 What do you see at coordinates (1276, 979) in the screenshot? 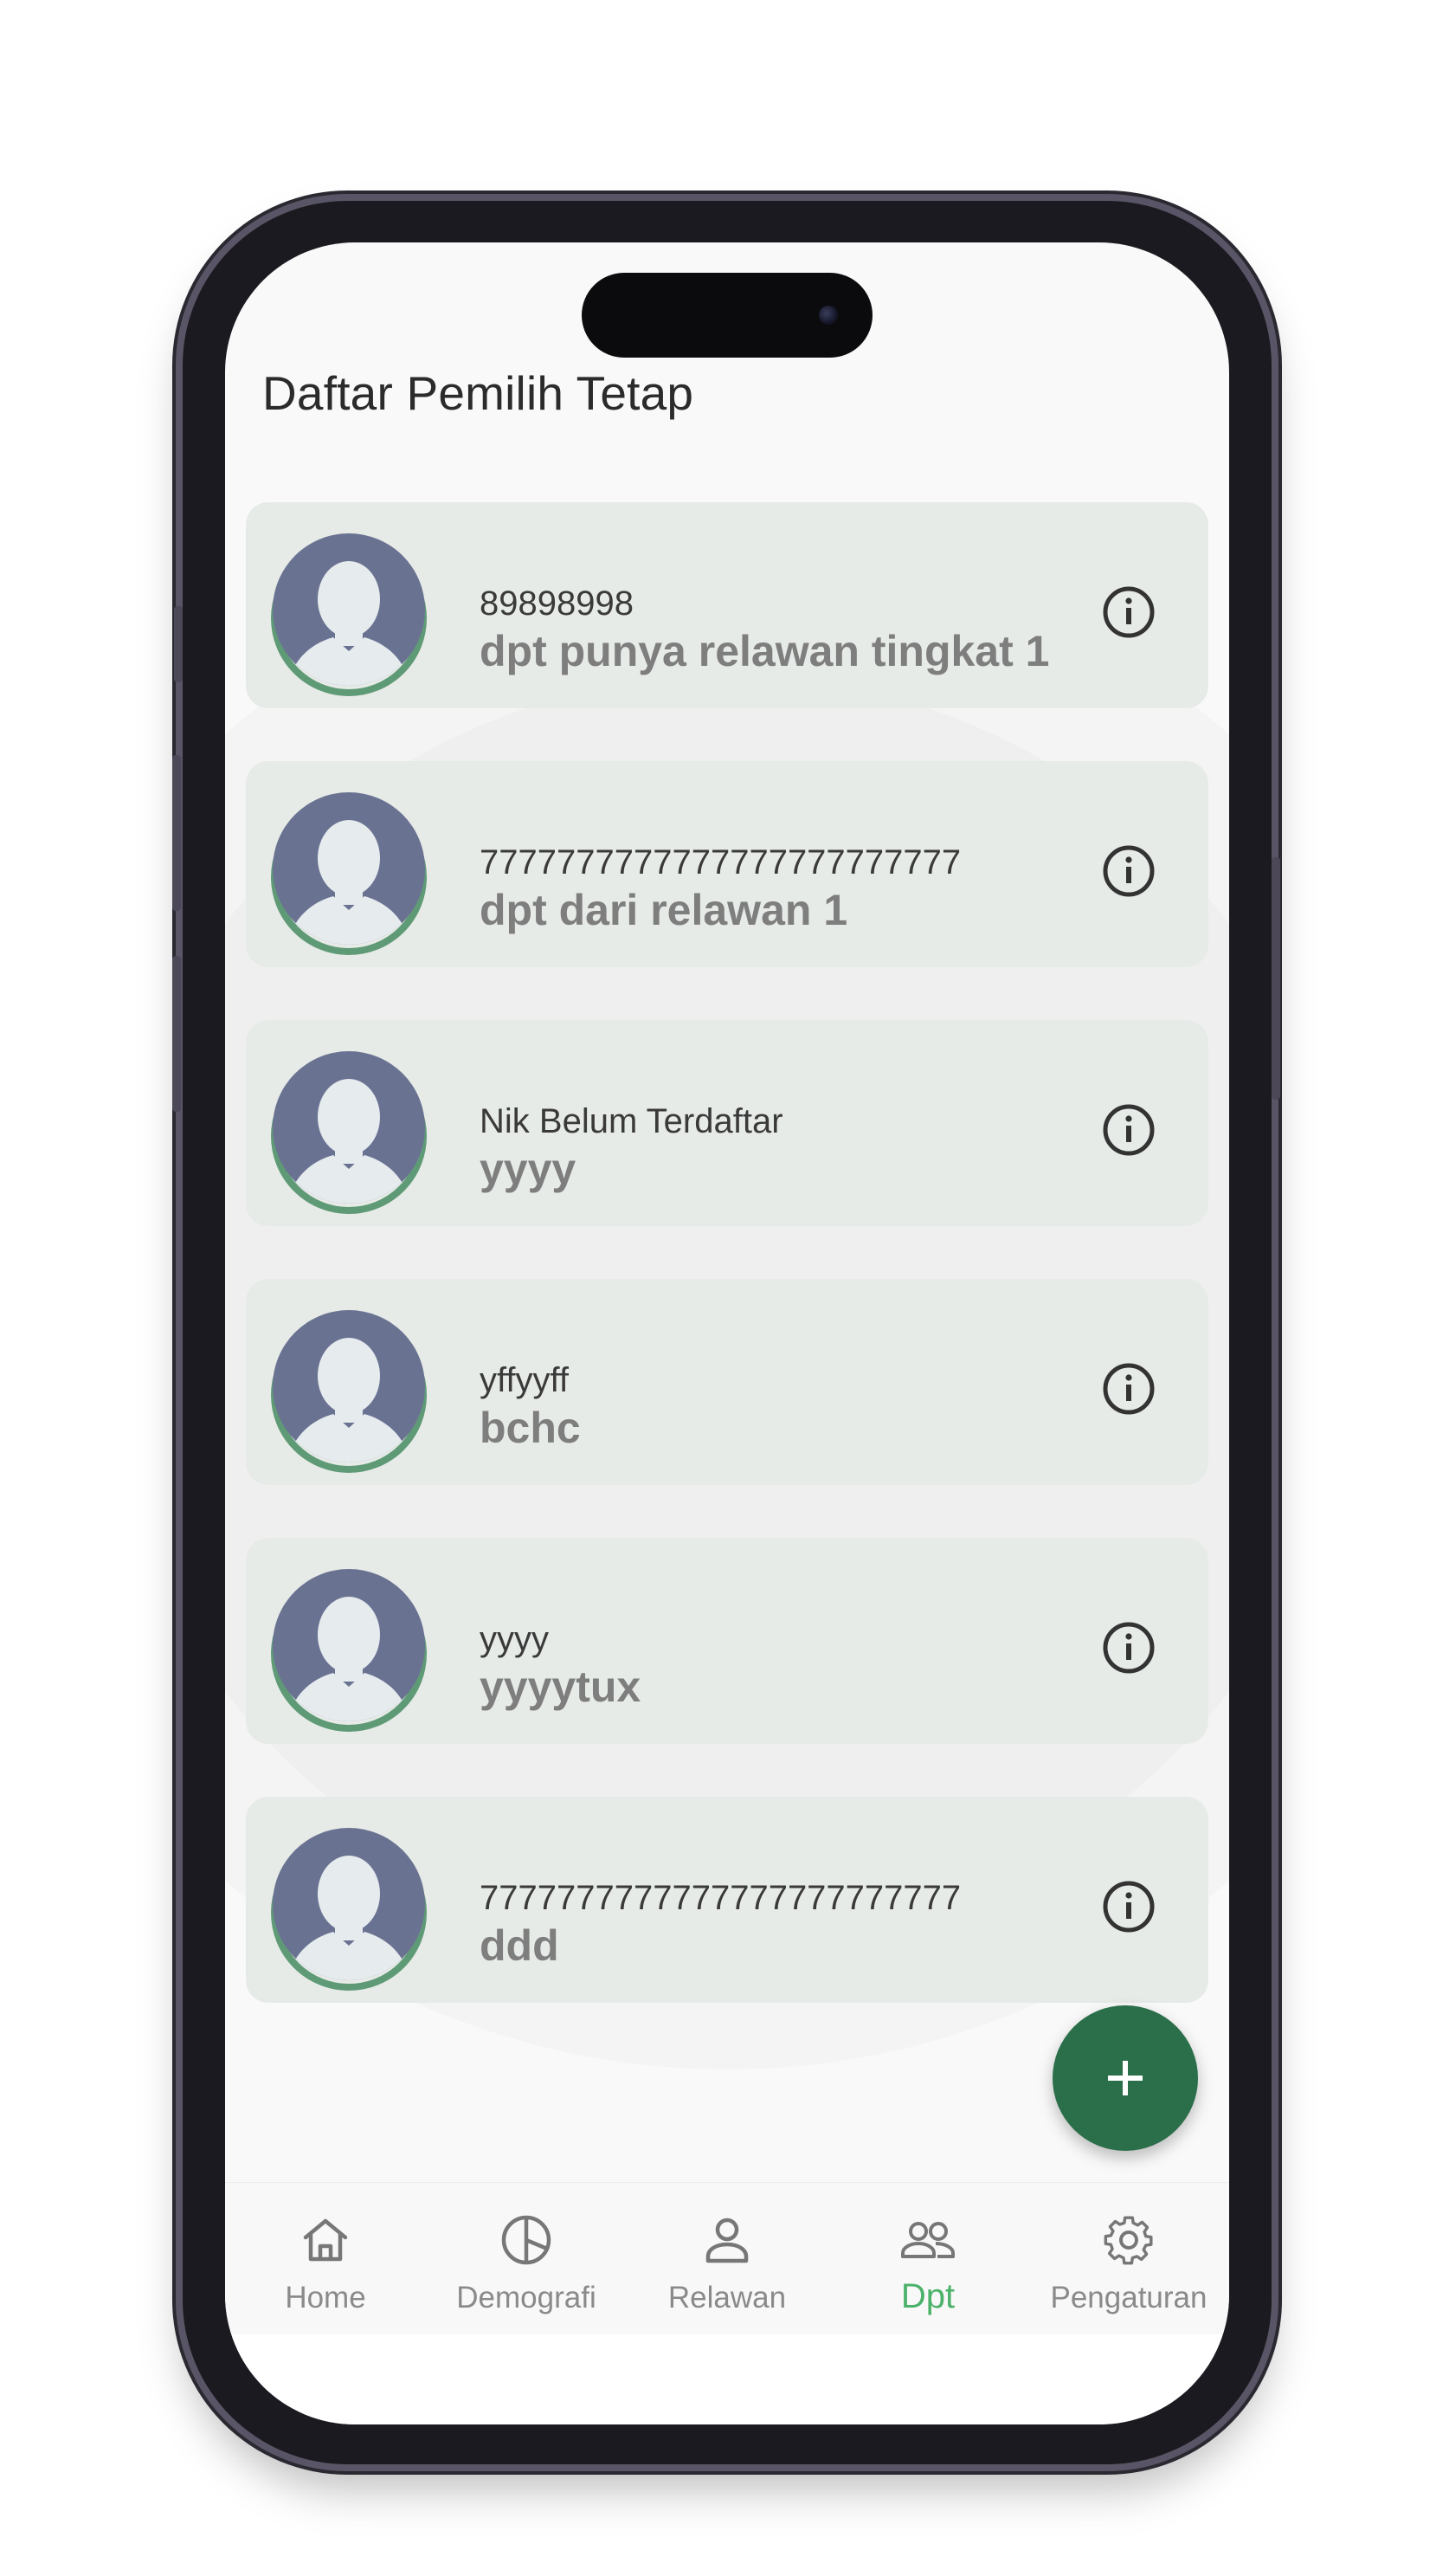
I see `power-button` at bounding box center [1276, 979].